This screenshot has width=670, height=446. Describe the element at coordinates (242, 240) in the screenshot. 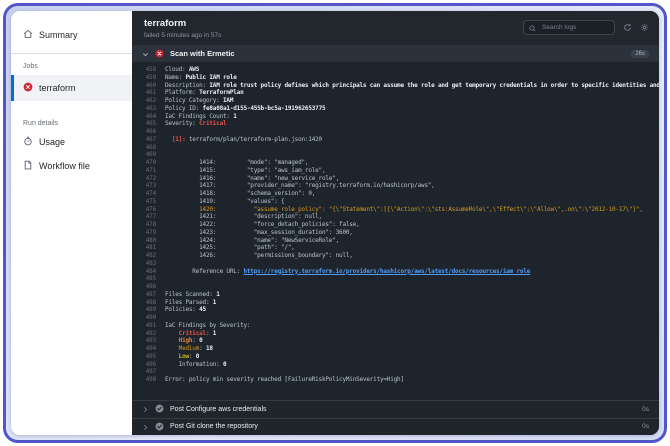

I see `log-line: 480 1424: "name": "NewServiceRole",` at that location.